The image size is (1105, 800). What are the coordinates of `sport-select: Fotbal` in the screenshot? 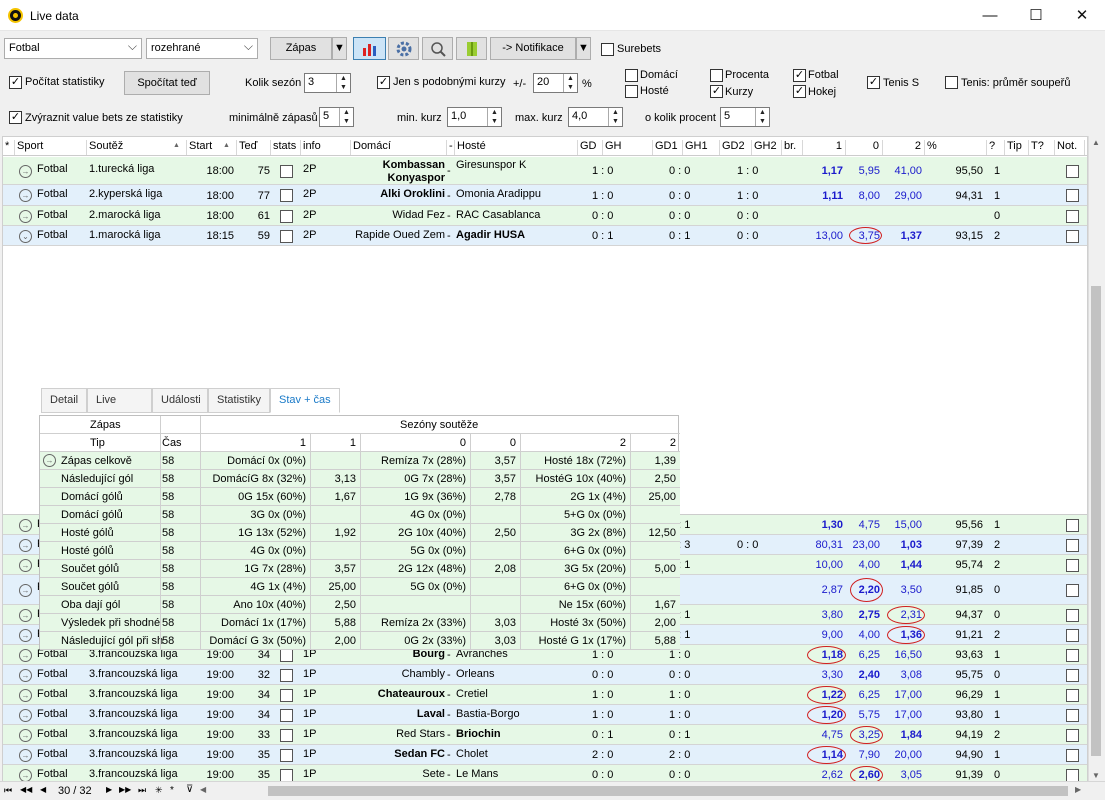 It's located at (73, 48).